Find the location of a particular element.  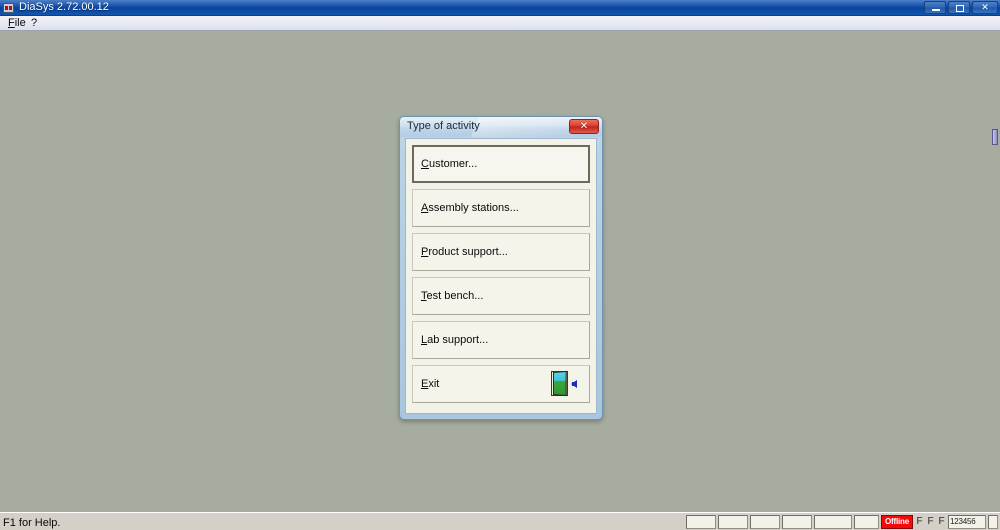

dialog-close-button: ✕ is located at coordinates (584, 126).